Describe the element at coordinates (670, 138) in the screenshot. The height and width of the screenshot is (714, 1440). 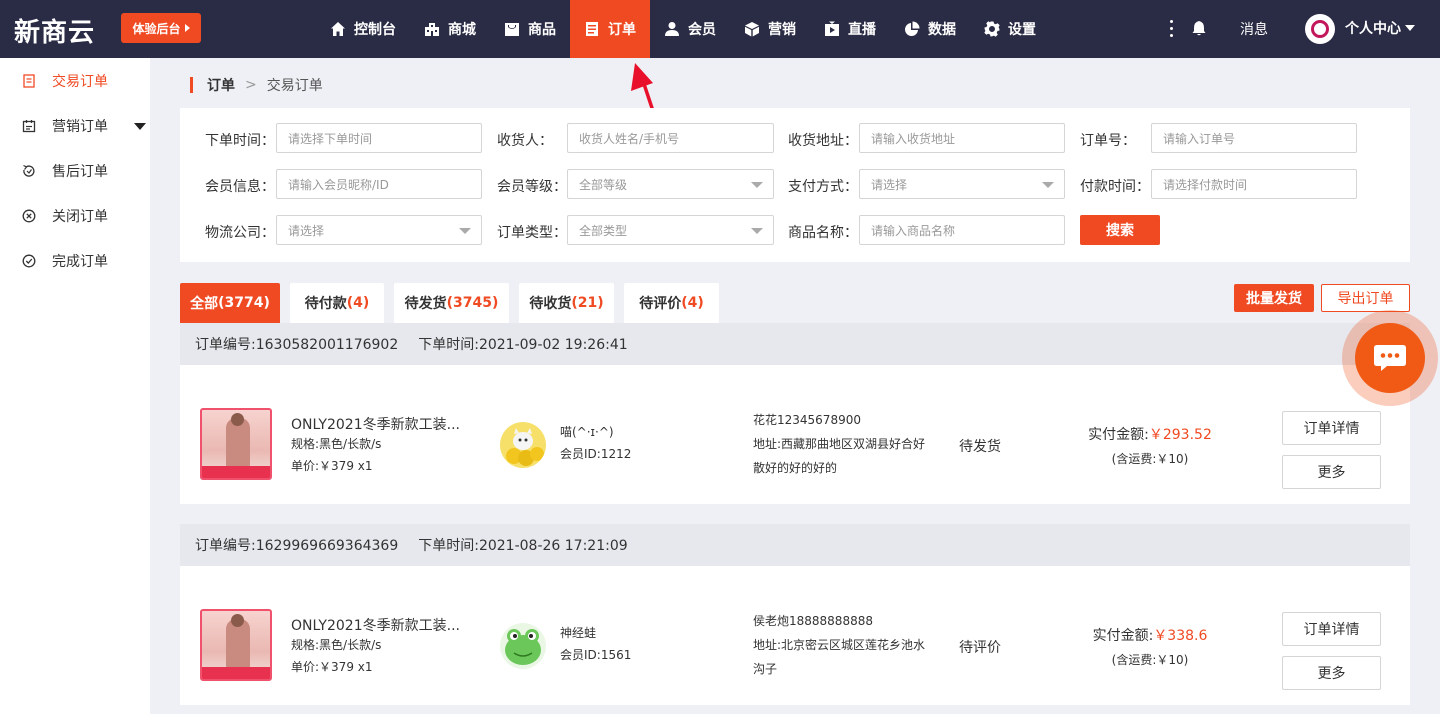
I see `receiver-input: 收货人姓名/手机号` at that location.